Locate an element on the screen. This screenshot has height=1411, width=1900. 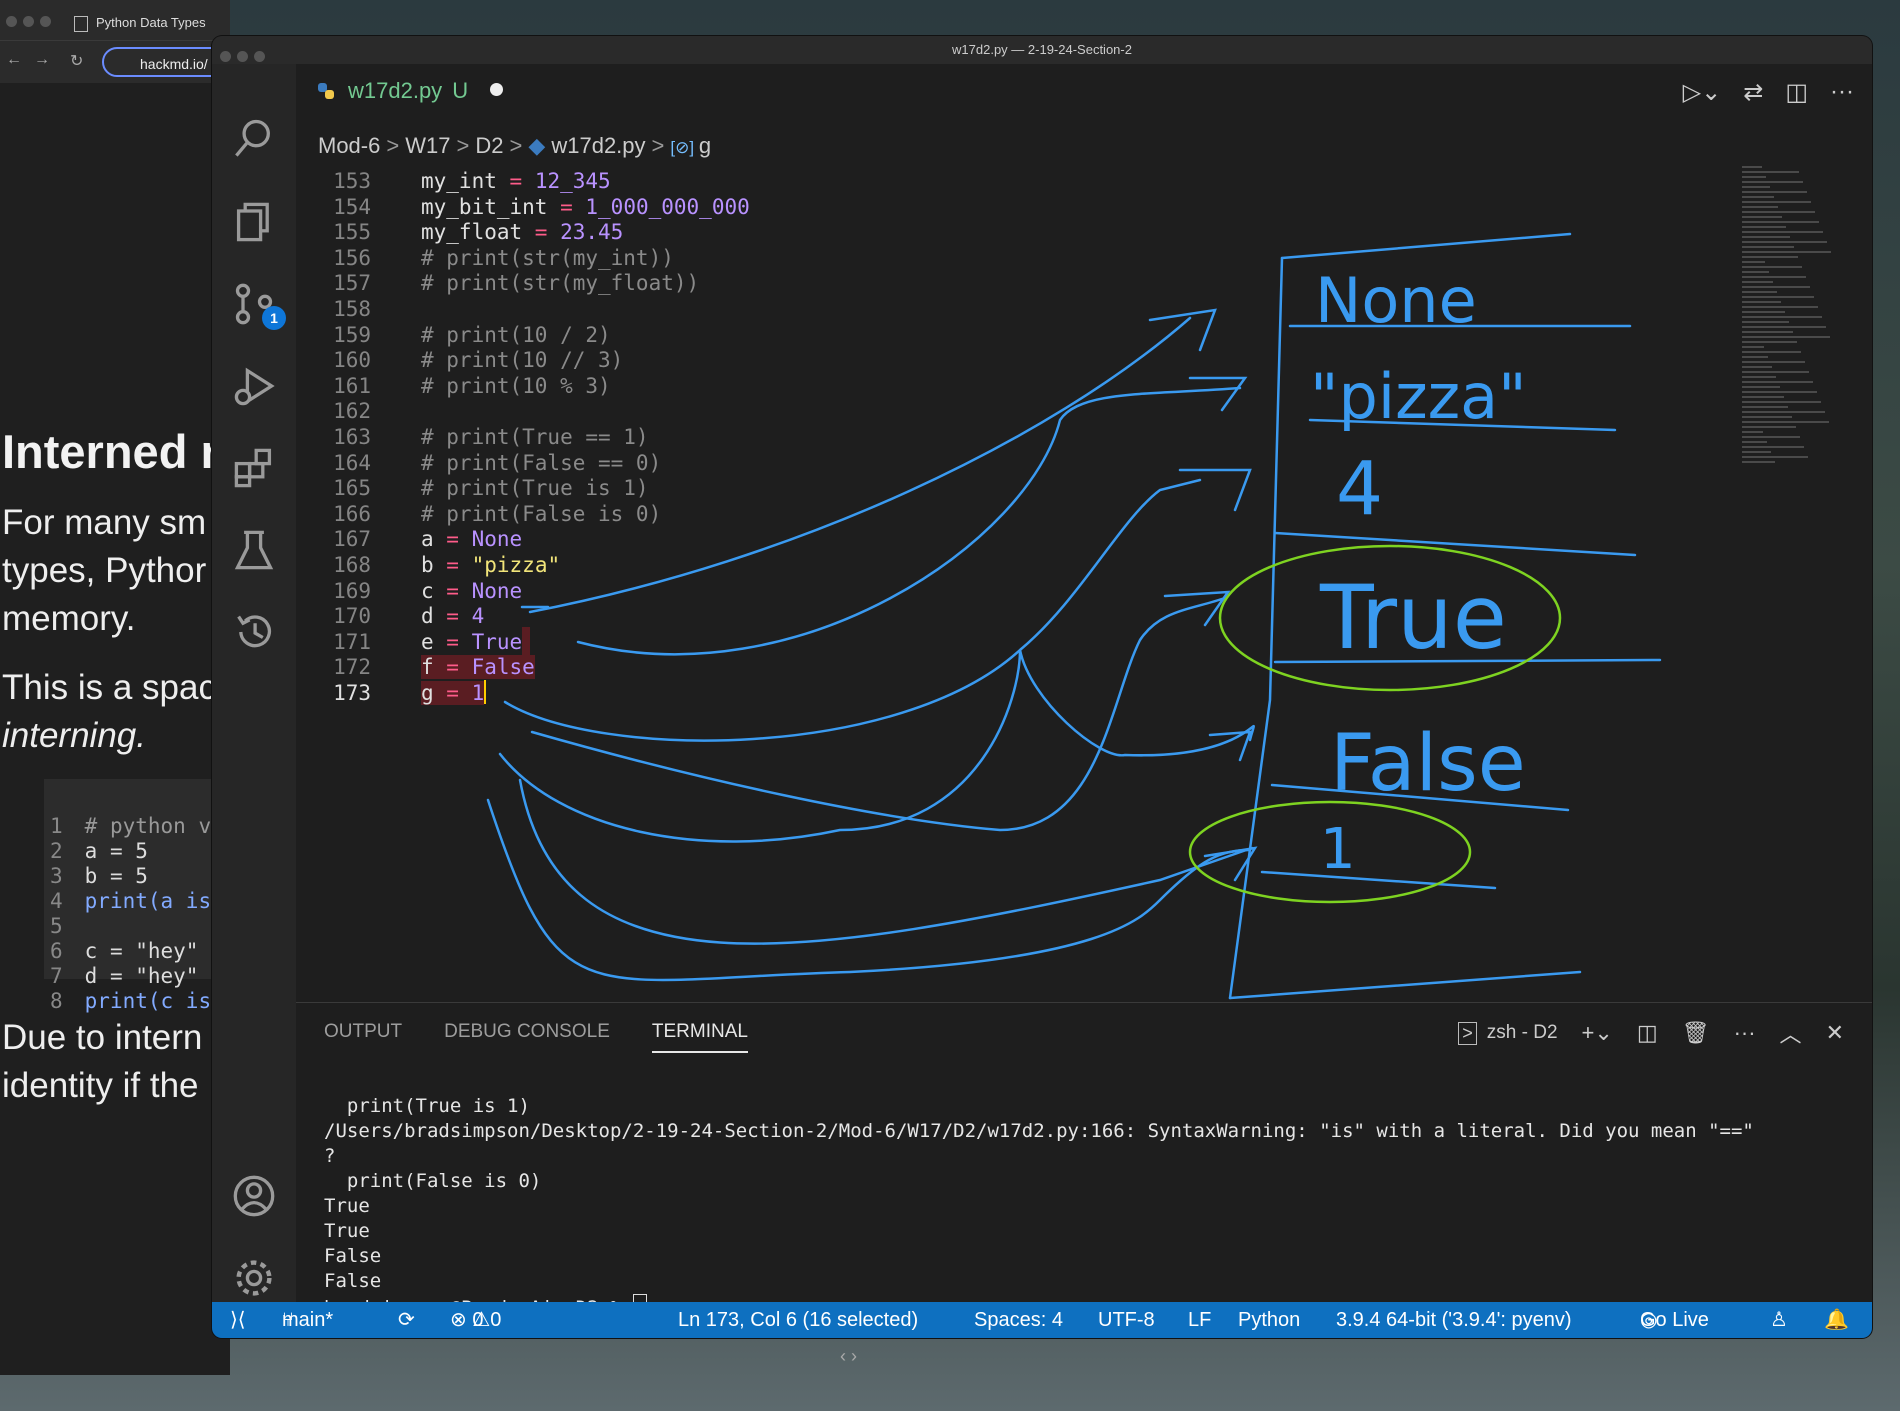
terminal-icon: > is located at coordinates (1467, 1033).